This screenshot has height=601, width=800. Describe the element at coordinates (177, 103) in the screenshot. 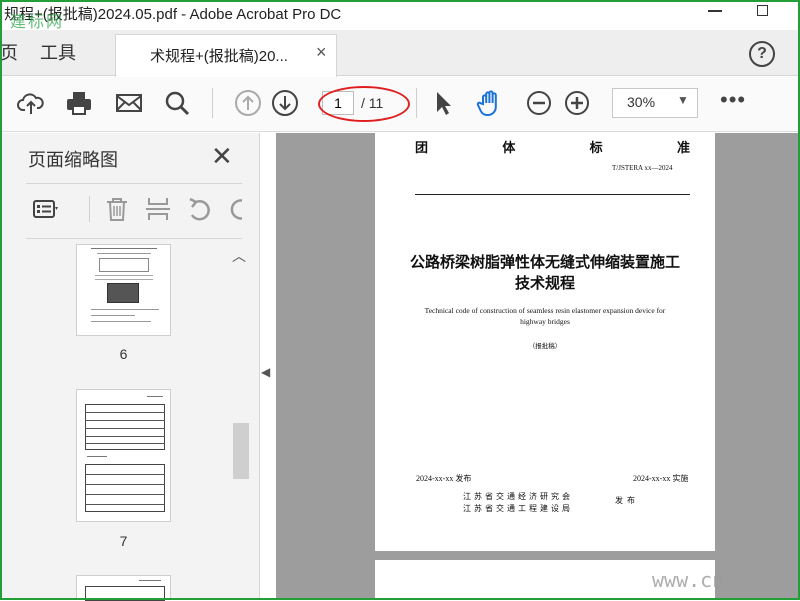

I see `search-icon` at that location.